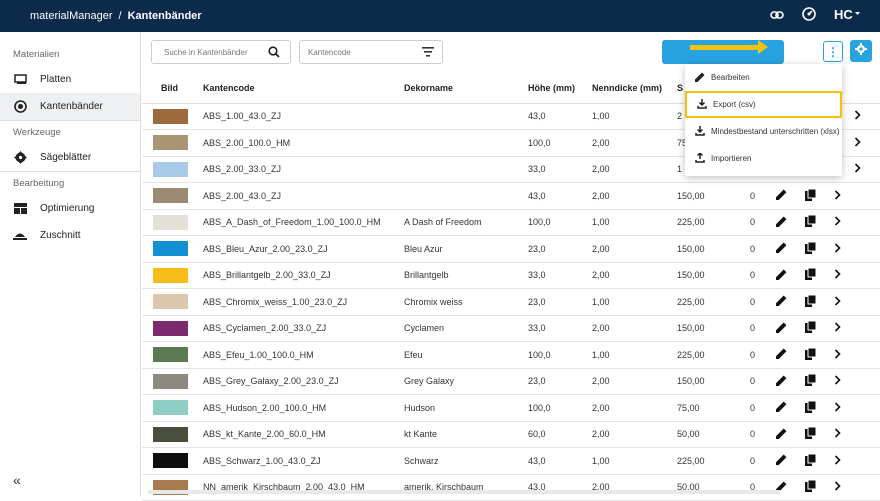  What do you see at coordinates (294, 143) in the screenshot?
I see `cell-kantencode: ABS_2.00_100.0_HM` at bounding box center [294, 143].